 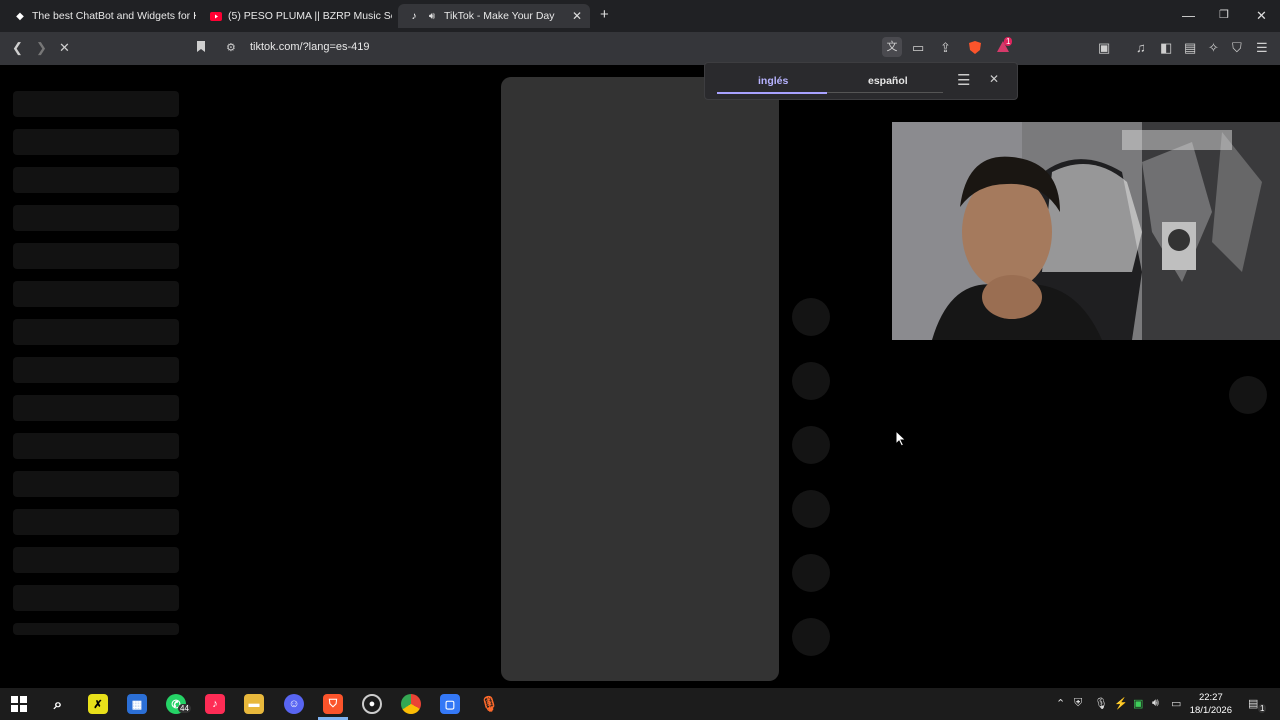 I want to click on tab-title: (5) PESO PLUMA || BZRP Music Sessio, so click(x=310, y=16).